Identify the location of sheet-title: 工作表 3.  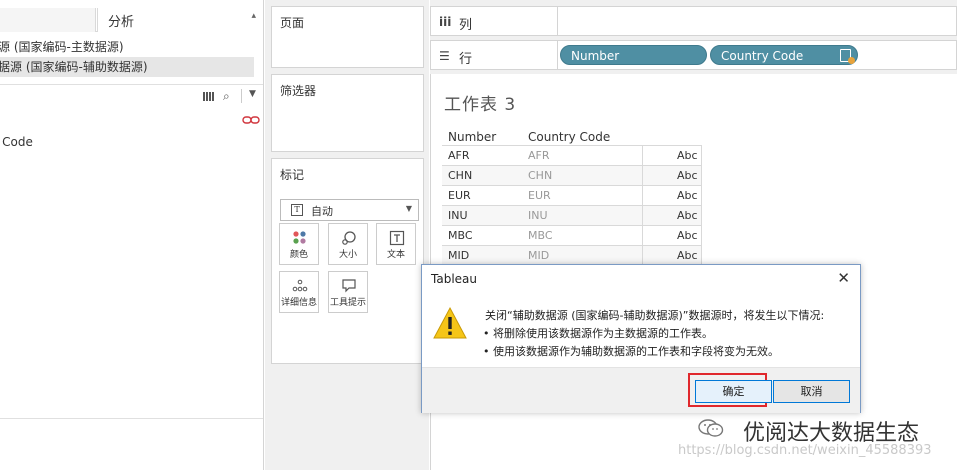
(480, 105).